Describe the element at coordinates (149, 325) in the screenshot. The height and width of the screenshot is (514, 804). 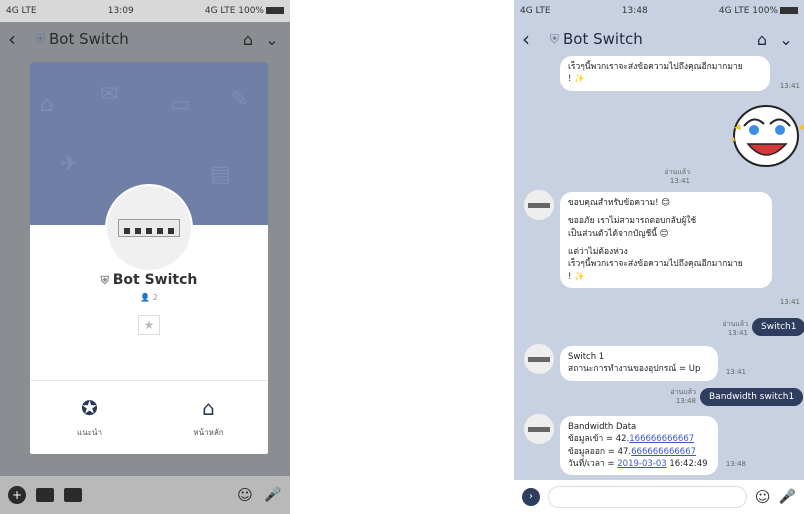
I see `favorite-star-button: ★` at that location.